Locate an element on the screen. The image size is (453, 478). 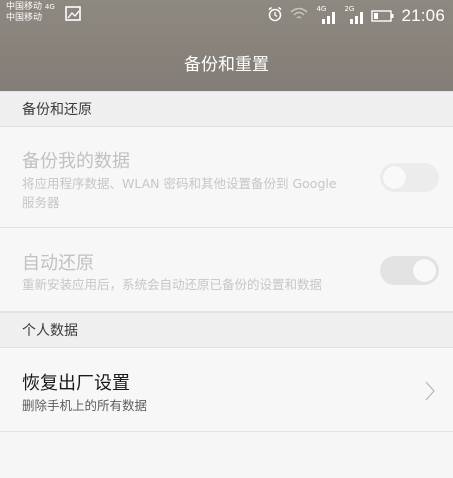
page-title: 备份和重置 is located at coordinates (226, 65).